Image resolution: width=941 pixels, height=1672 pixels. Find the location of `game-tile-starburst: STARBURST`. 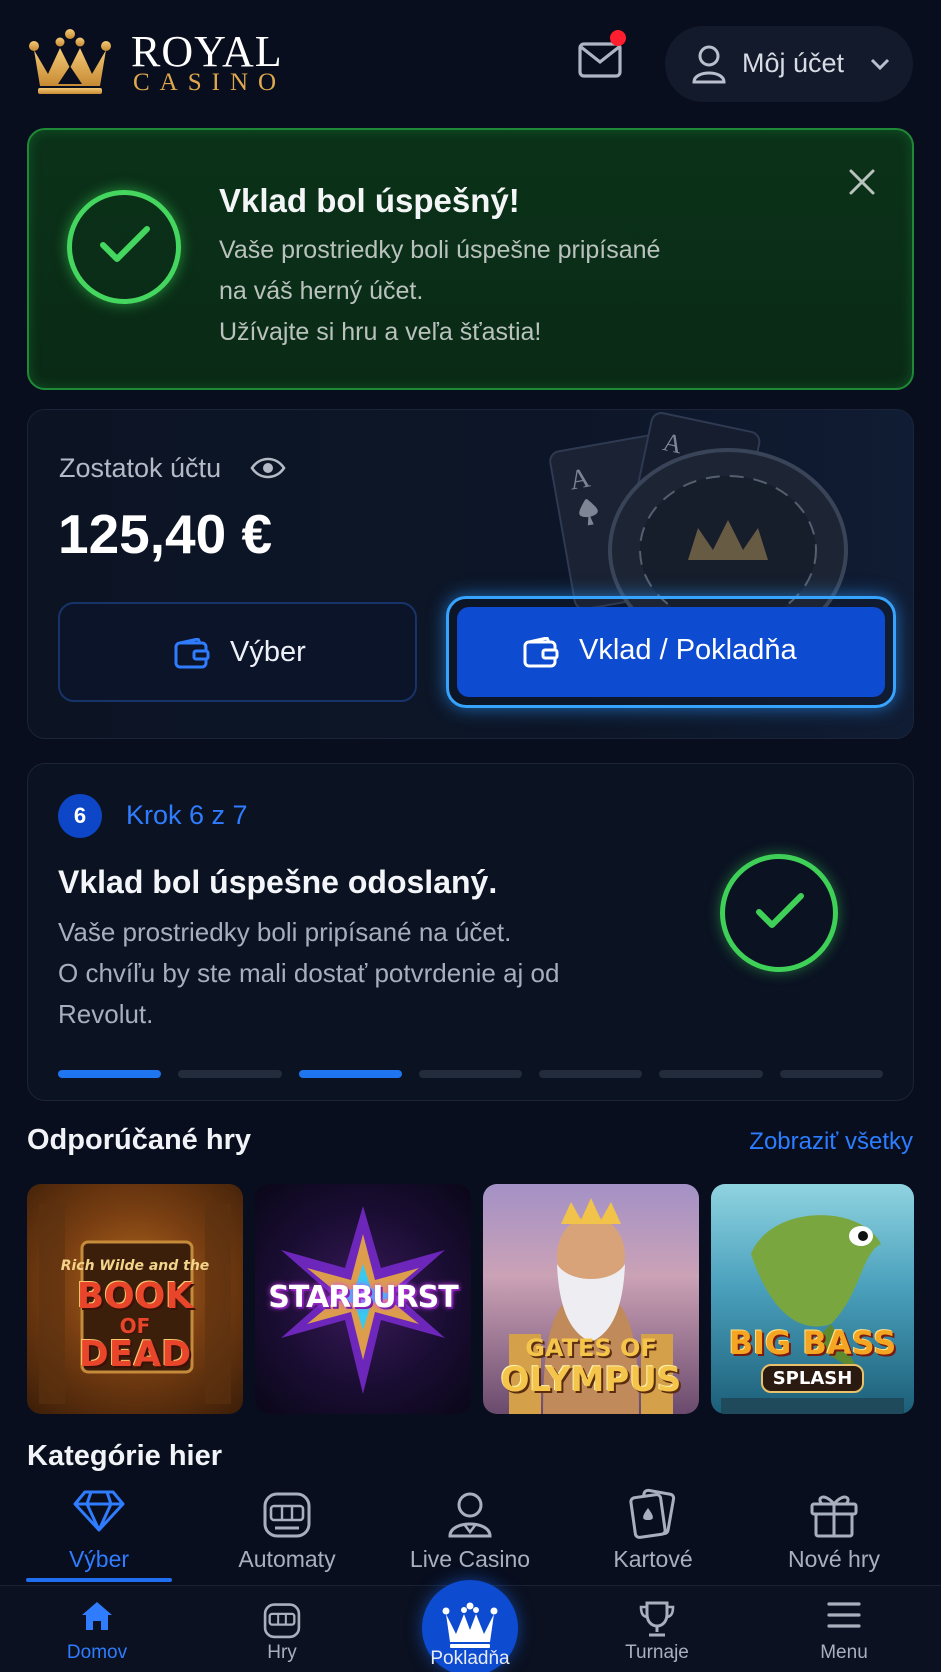

game-tile-starburst: STARBURST is located at coordinates (363, 1299).